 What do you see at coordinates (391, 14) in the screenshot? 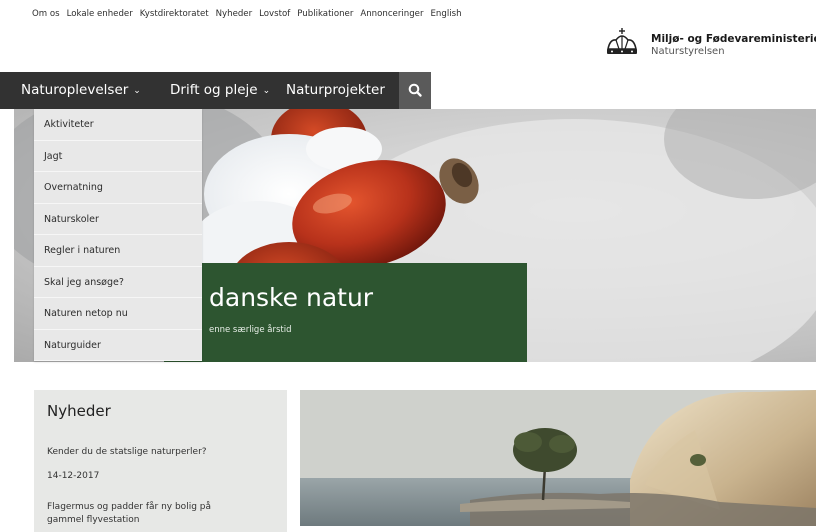
I see `link-annonceringer: Annonceringer` at bounding box center [391, 14].